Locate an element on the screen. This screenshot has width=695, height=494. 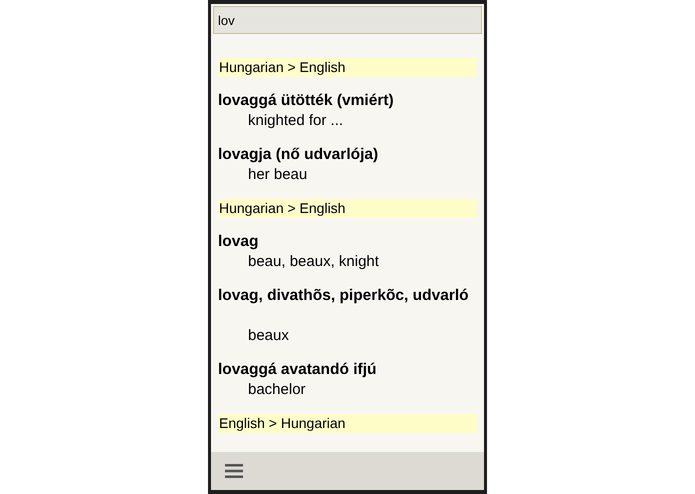
headword: lovagja (nő udvarlója) is located at coordinates (347, 155).